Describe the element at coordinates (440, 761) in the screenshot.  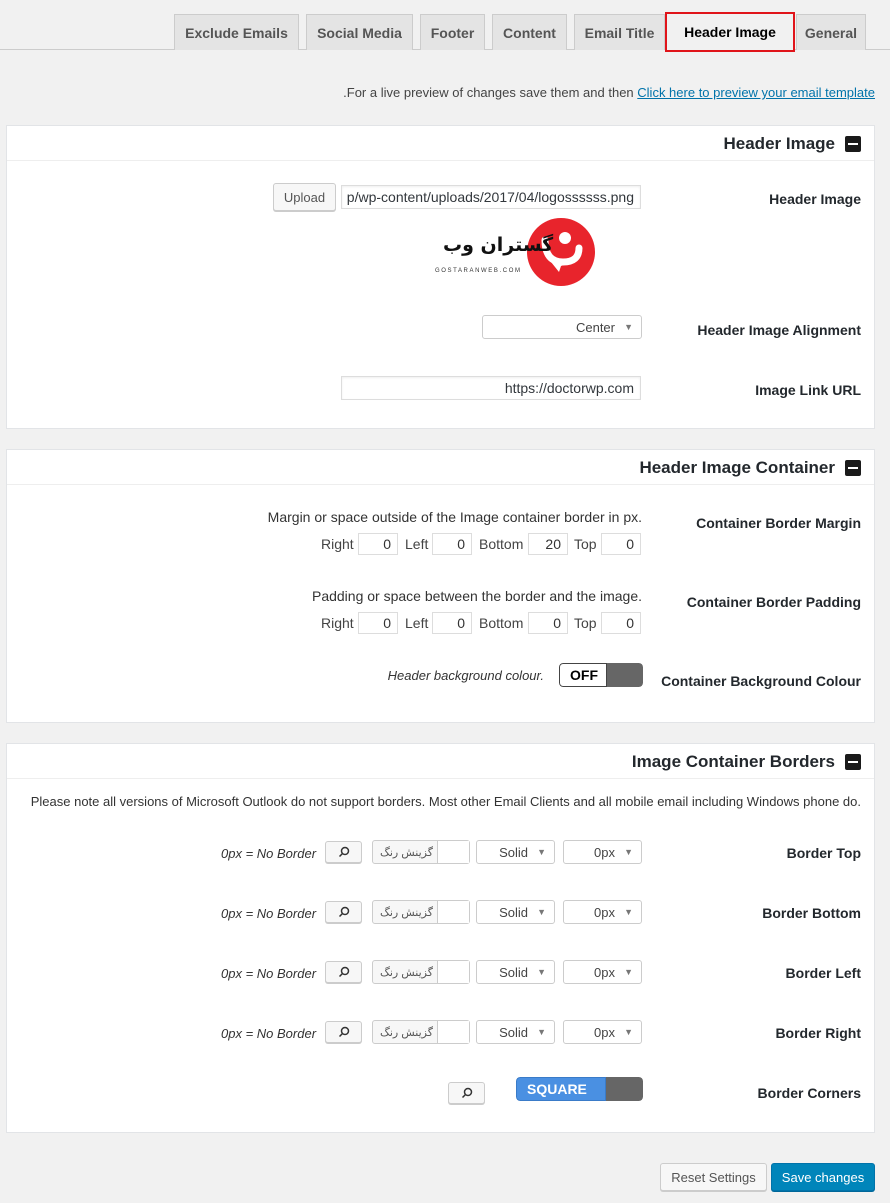
I see `panel-header: Image Container Borders` at that location.